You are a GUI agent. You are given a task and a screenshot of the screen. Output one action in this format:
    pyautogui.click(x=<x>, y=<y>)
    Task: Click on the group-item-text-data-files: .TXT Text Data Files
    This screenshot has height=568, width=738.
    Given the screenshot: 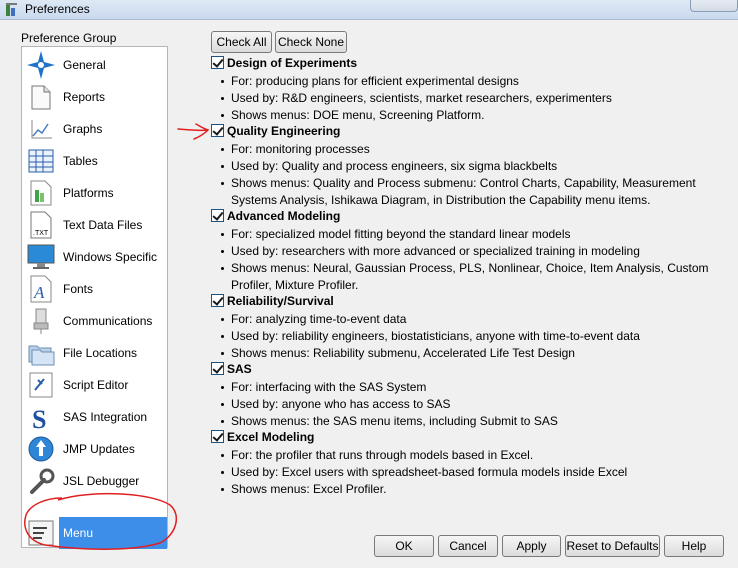 What is the action you would take?
    pyautogui.click(x=95, y=225)
    